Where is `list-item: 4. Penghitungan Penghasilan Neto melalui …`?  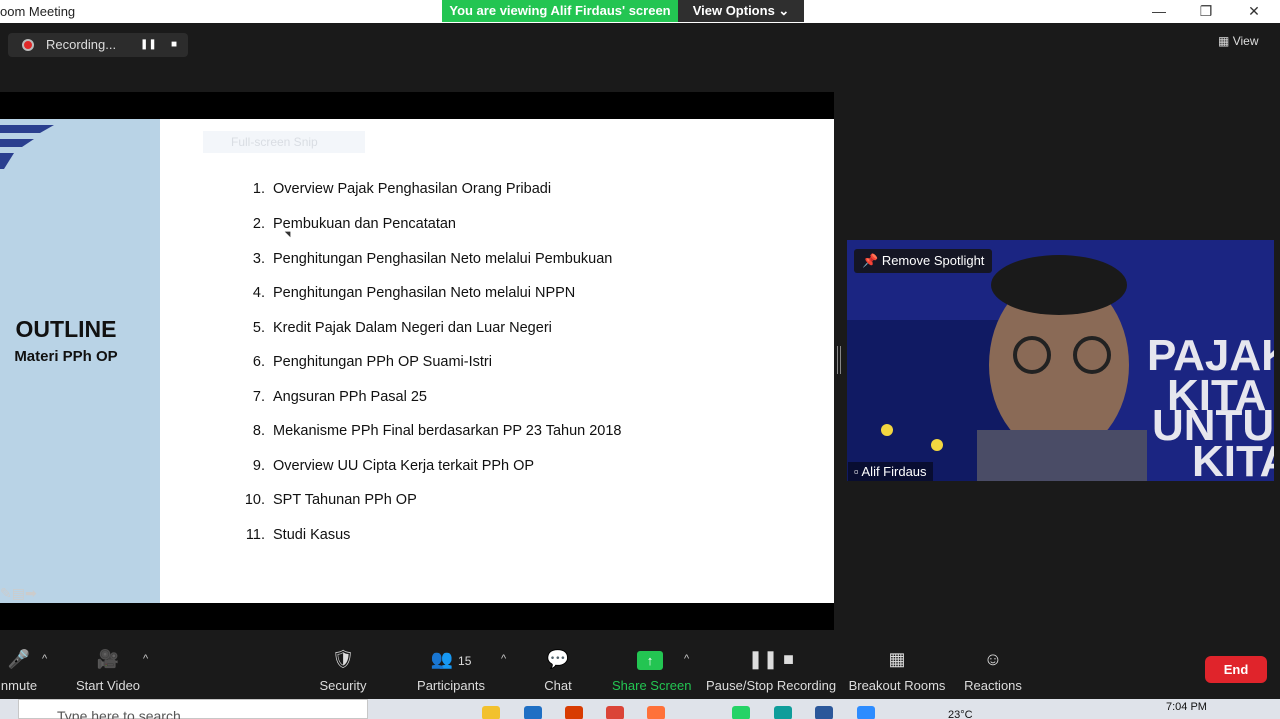
list-item: 4. Penghitungan Penghasilan Neto melalui … is located at coordinates (414, 293).